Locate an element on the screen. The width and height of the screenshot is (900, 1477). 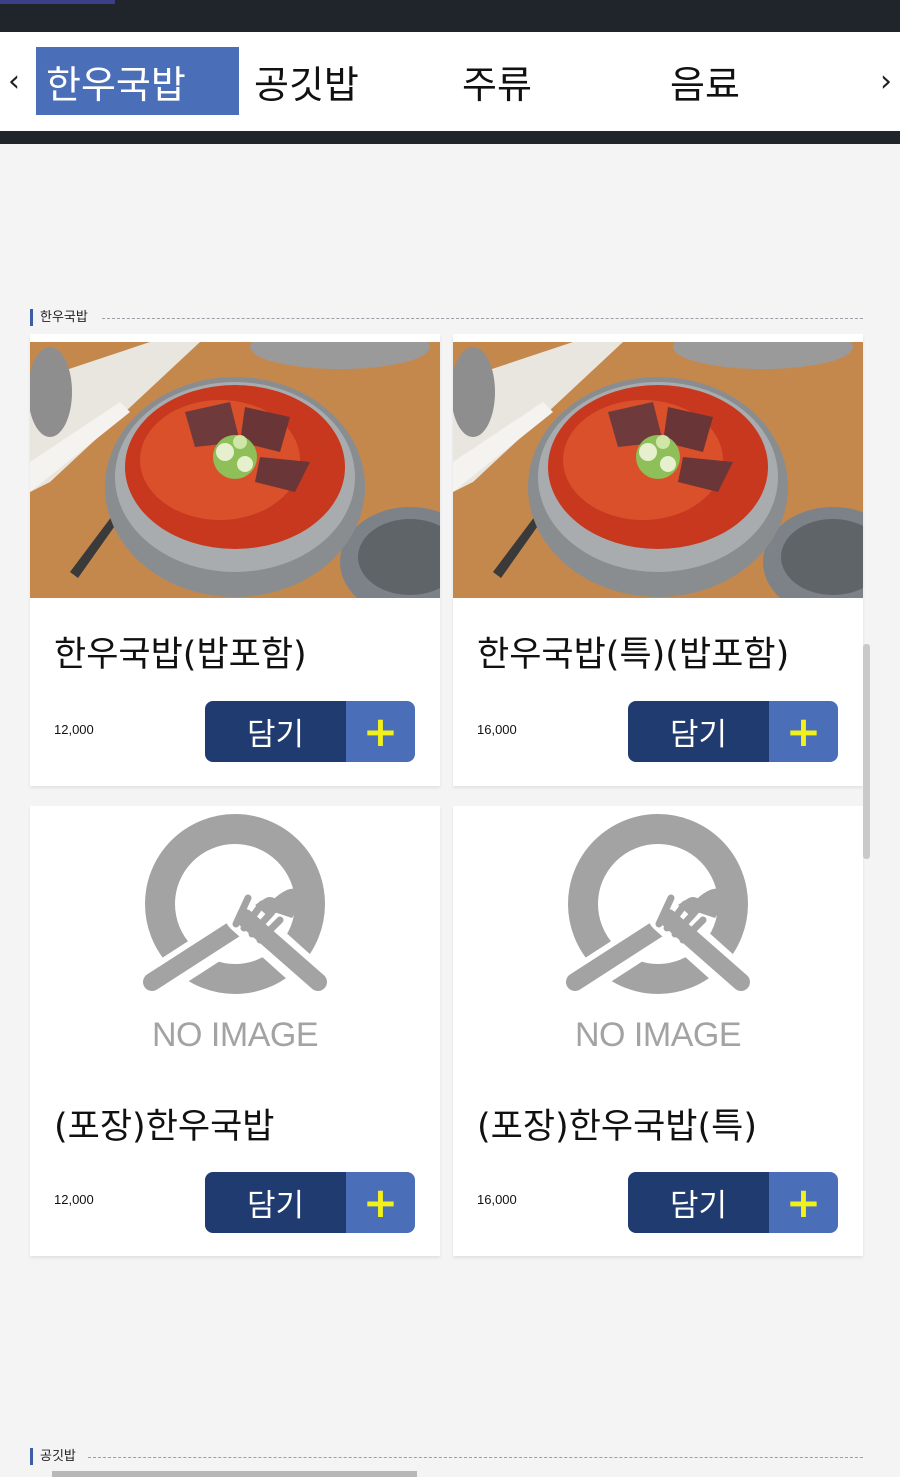
scrollbar-thumb is located at coordinates (866, 751).